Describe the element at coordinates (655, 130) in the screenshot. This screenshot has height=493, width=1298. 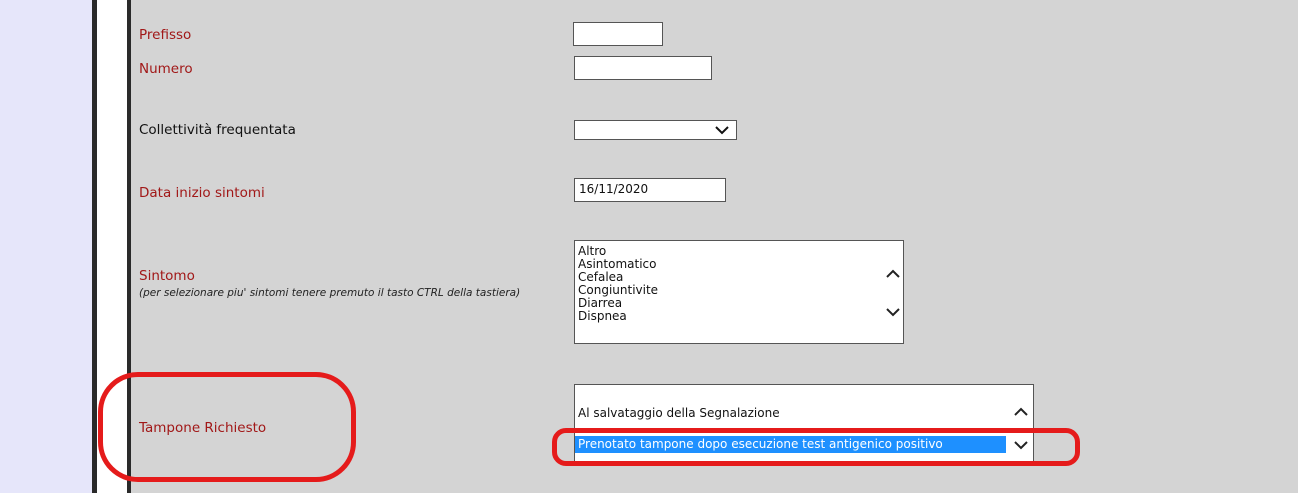
I see `collettivita-select` at that location.